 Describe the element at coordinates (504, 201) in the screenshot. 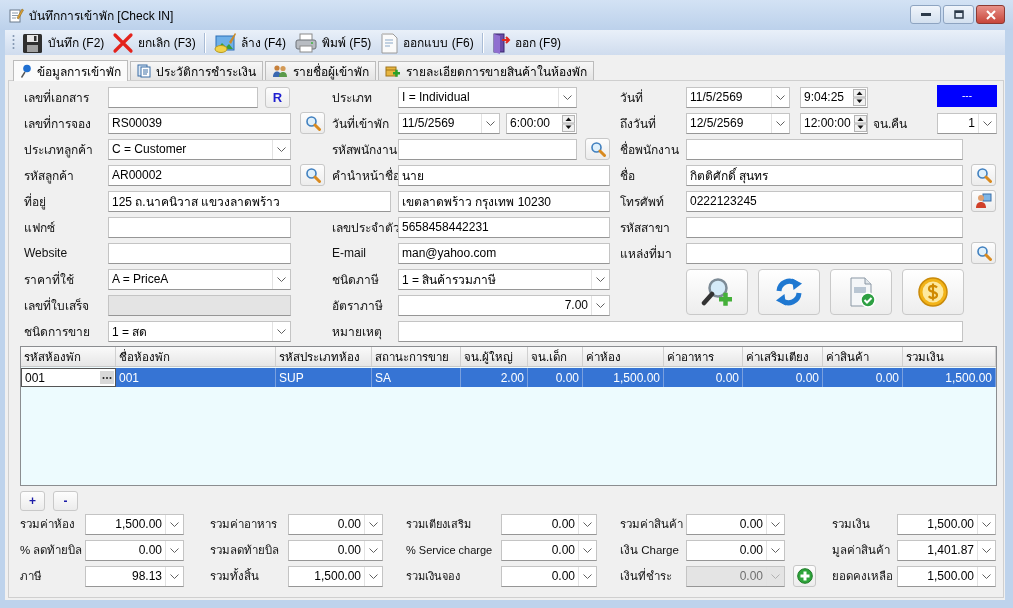

I see `address-field: เขตลาดพร้าว กรุงเทพ 10230` at that location.